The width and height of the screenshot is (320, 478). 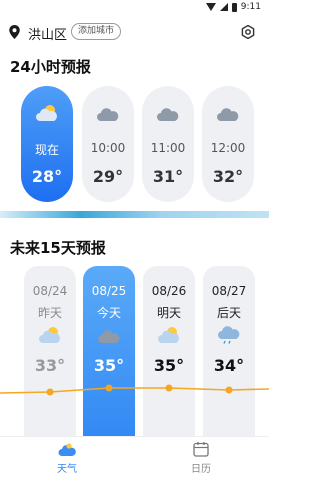 What do you see at coordinates (67, 469) in the screenshot?
I see `nav-weather-label: 天气` at bounding box center [67, 469].